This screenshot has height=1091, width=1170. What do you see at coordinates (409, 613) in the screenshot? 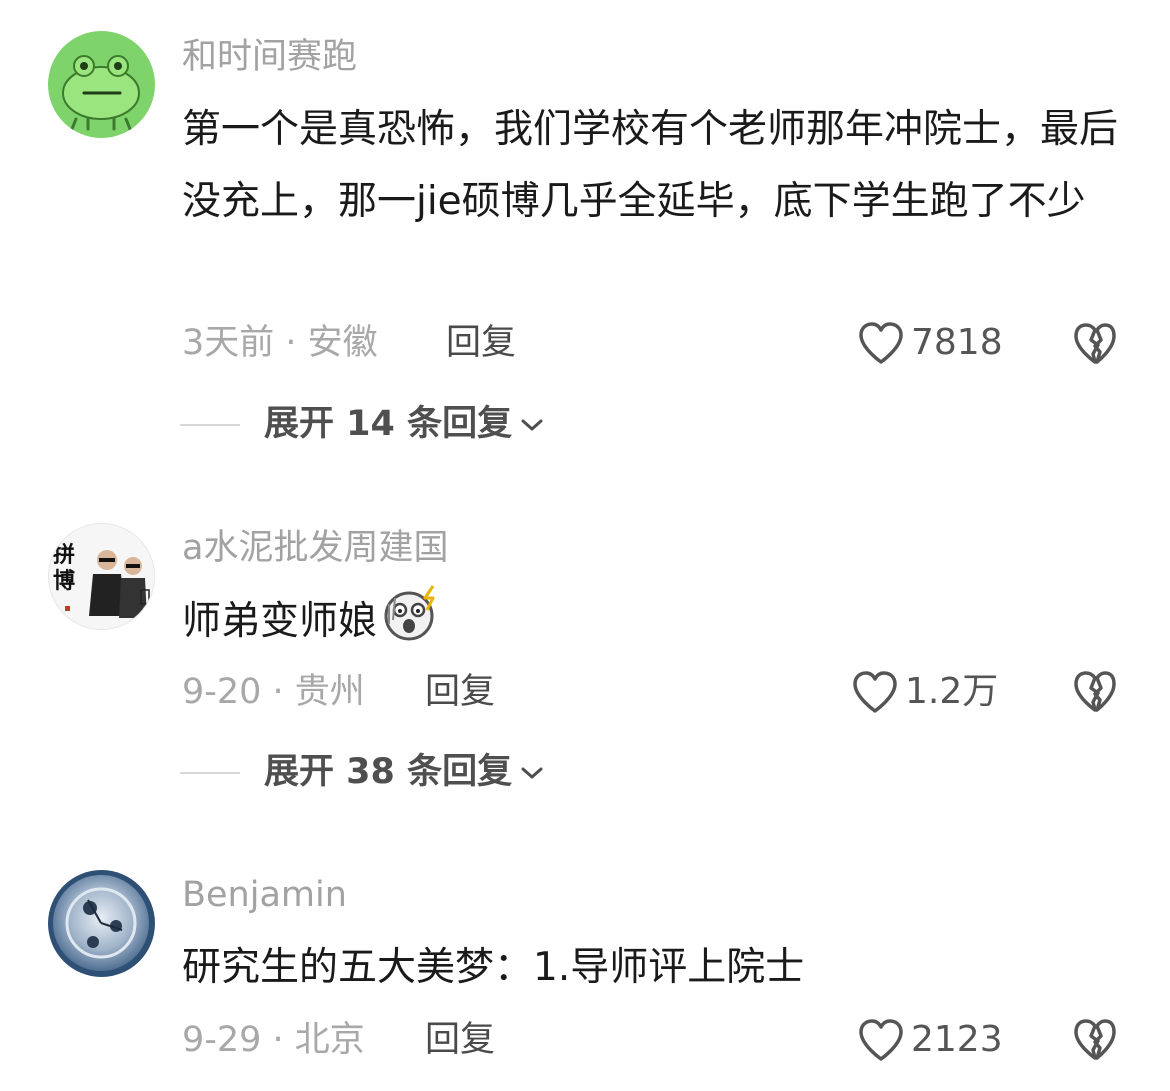
I see `shocked-face-emoji` at bounding box center [409, 613].